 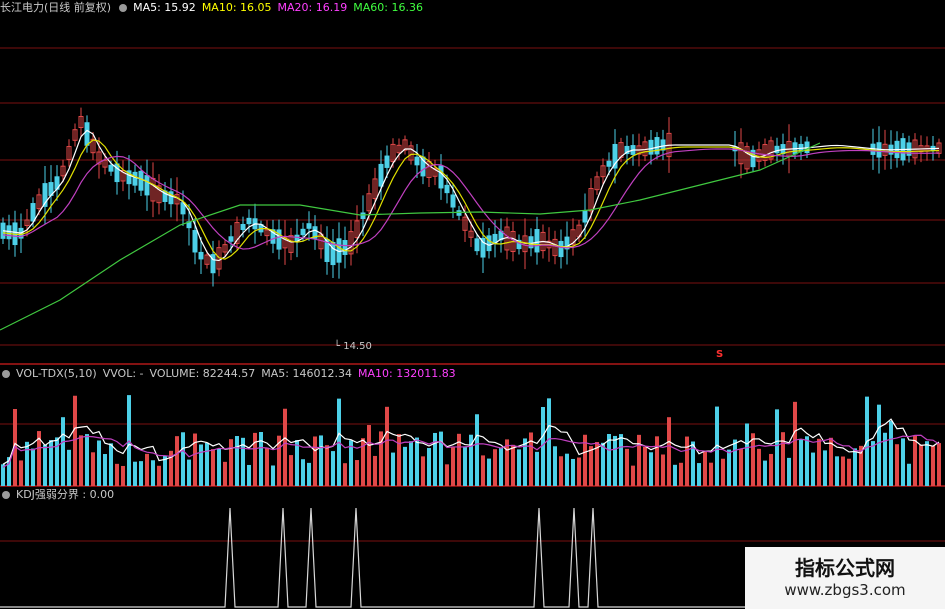 What do you see at coordinates (236, 7) in the screenshot?
I see `ma10-label: MA10: 16.05` at bounding box center [236, 7].